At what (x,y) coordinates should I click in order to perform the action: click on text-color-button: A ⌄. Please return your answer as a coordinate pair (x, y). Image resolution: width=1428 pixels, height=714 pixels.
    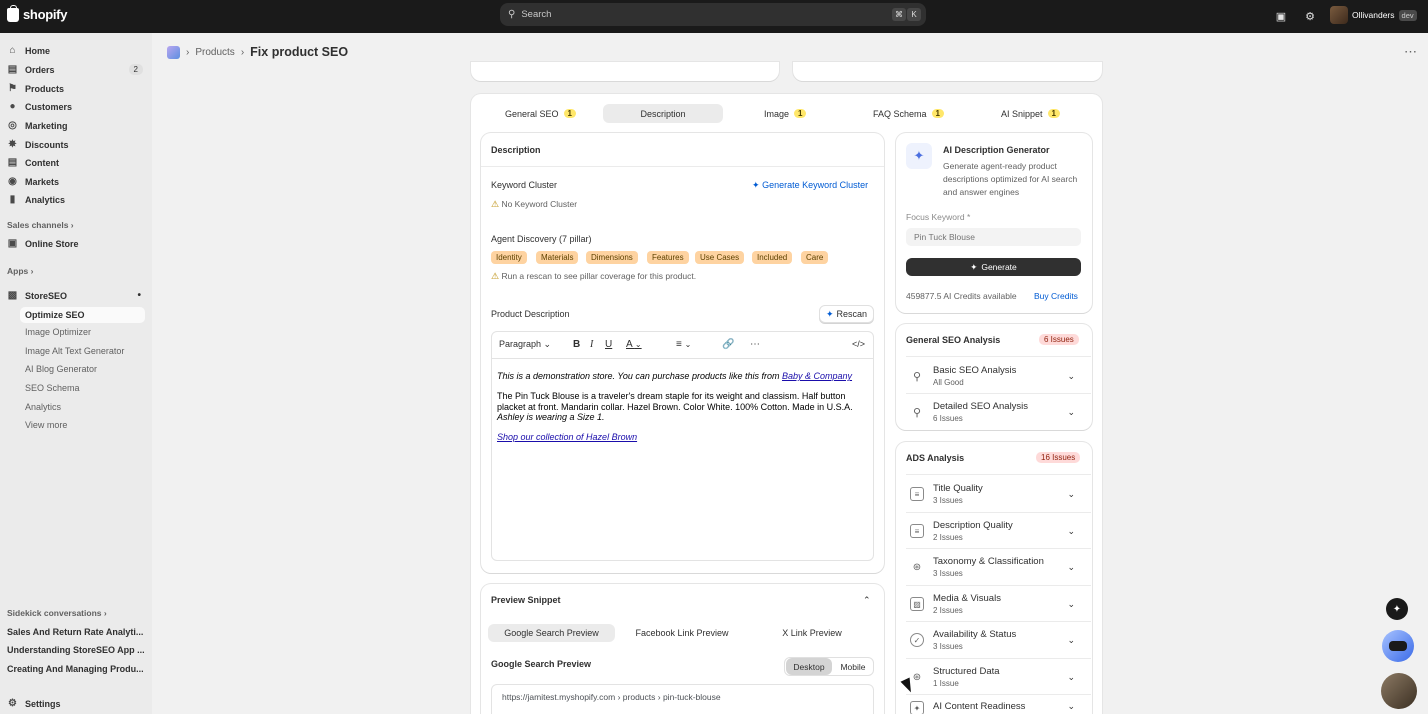
    Looking at the image, I should click on (634, 344).